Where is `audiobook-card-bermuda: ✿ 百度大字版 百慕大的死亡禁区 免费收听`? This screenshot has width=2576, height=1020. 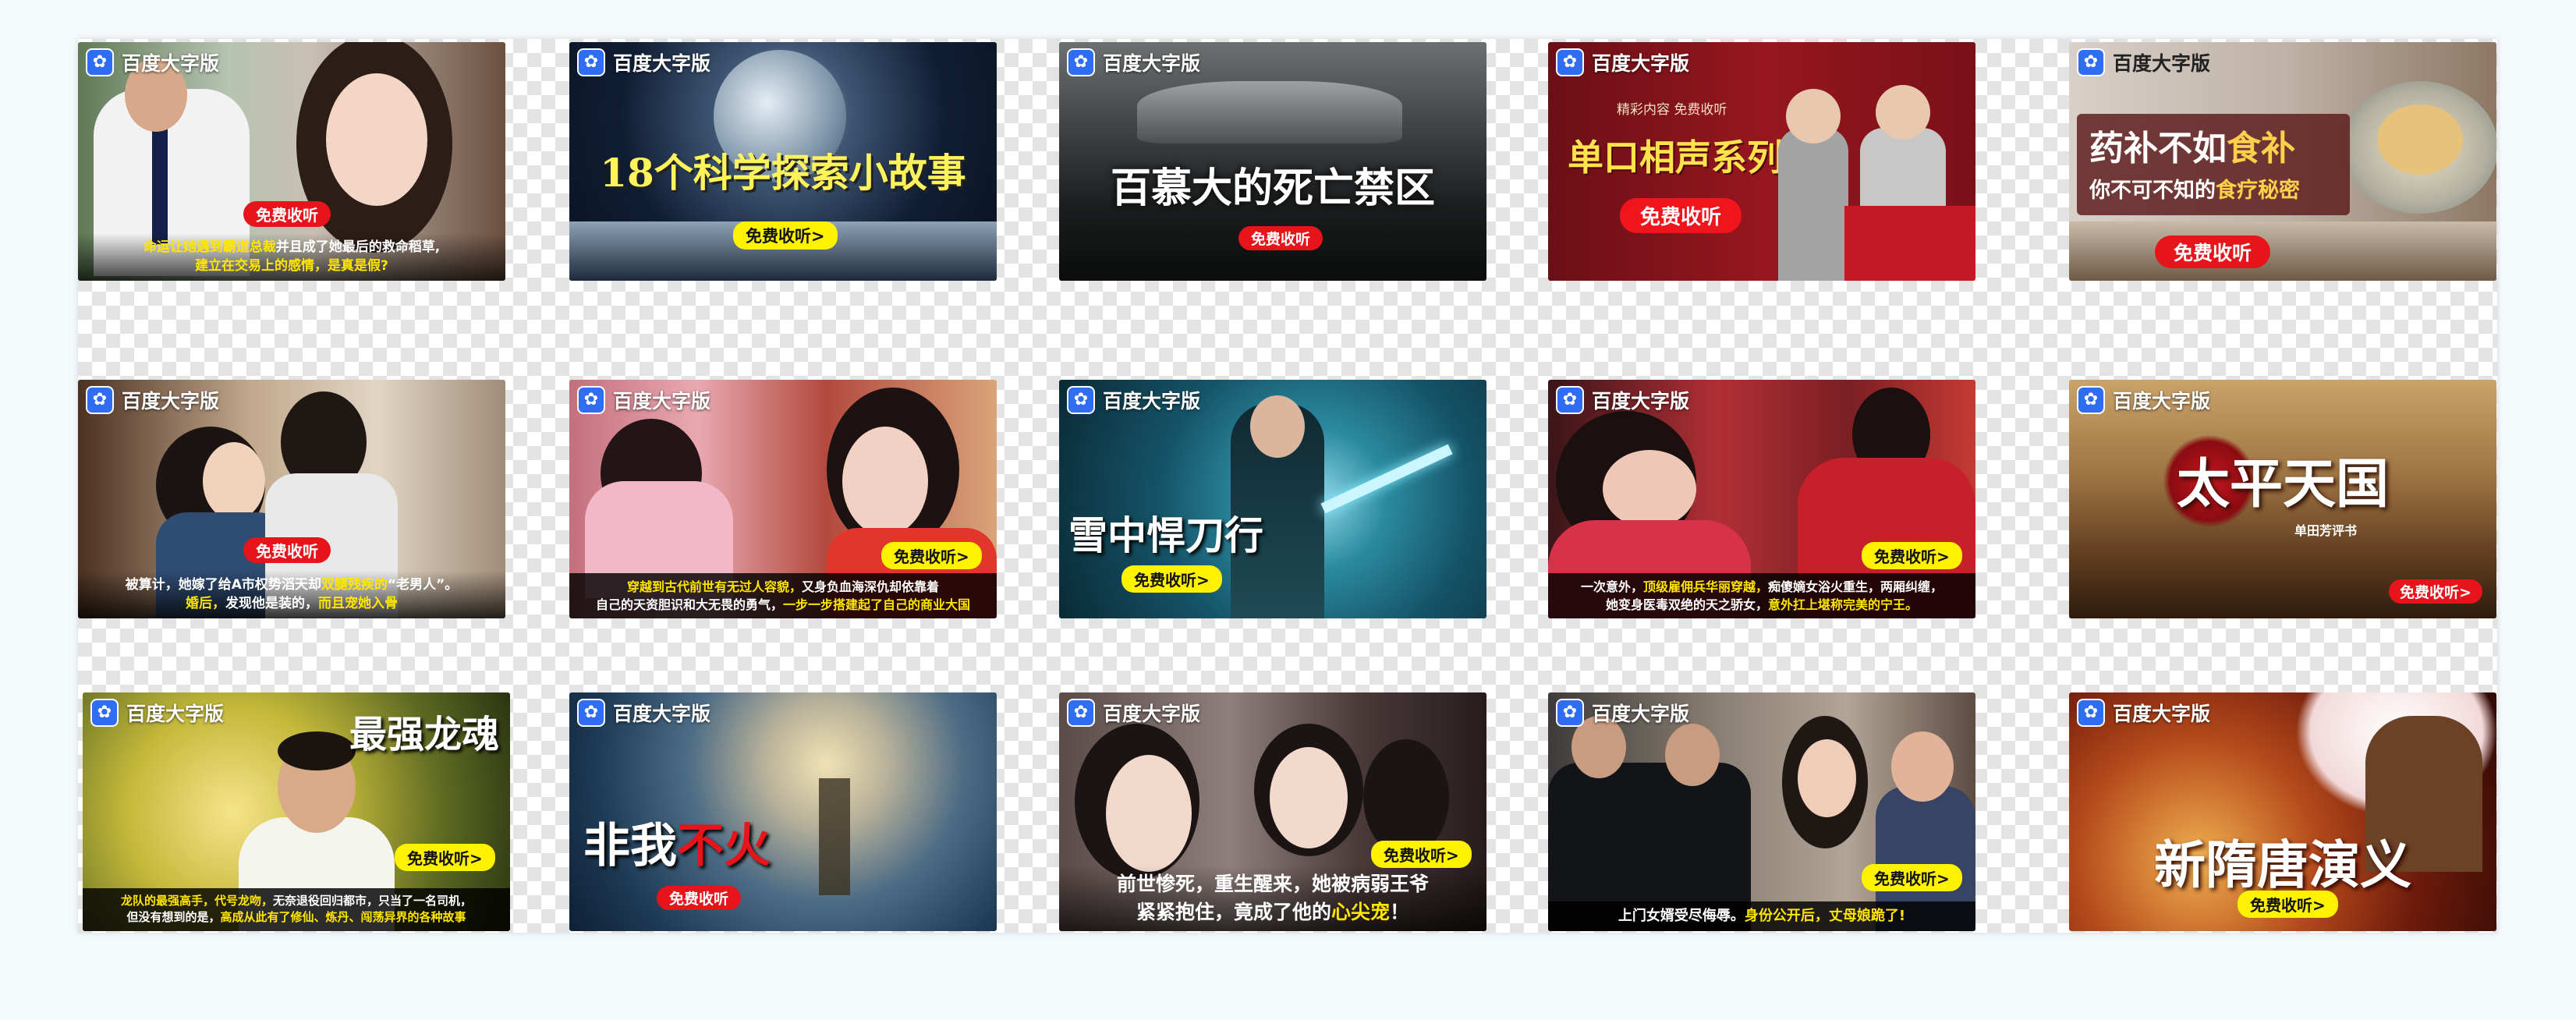 audiobook-card-bermuda: ✿ 百度大字版 百慕大的死亡禁区 免费收听 is located at coordinates (1273, 162).